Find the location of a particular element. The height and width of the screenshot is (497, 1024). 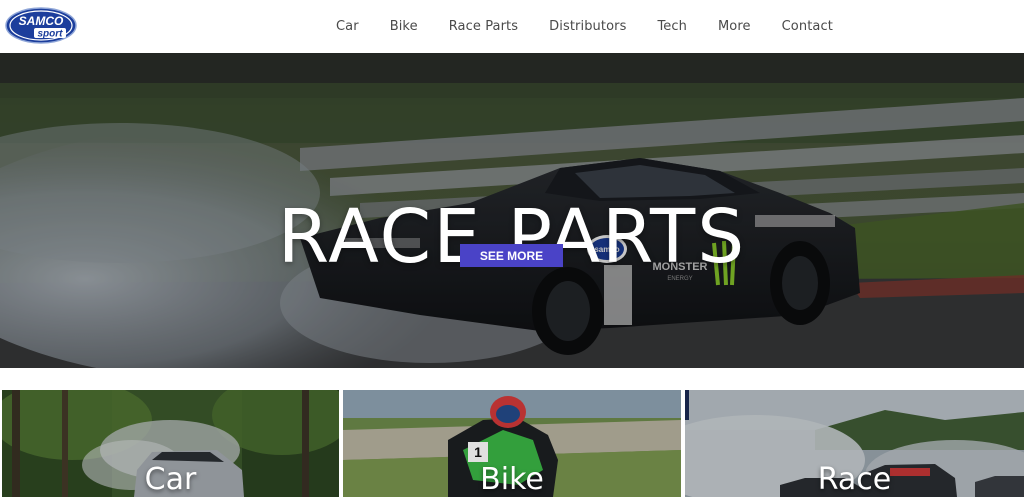

nav-contact: Contact is located at coordinates (807, 26).